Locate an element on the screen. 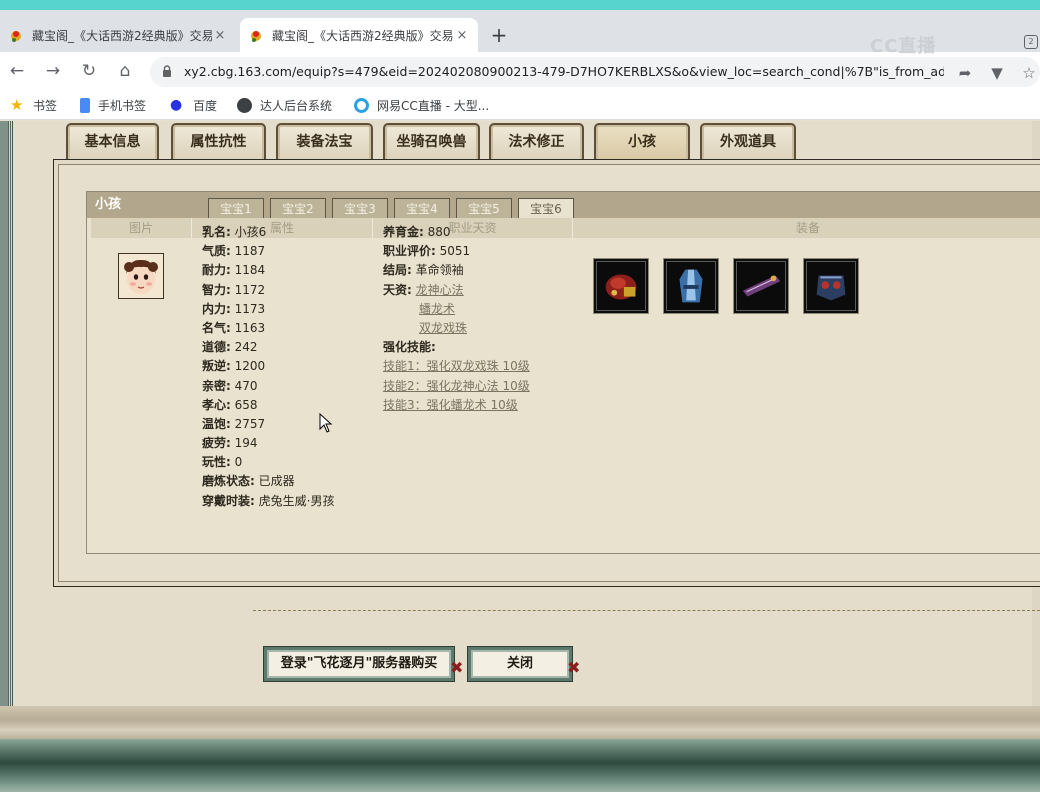 Image resolution: width=1040 pixels, height=792 pixels. home-icon: ⌂ is located at coordinates (125, 71).